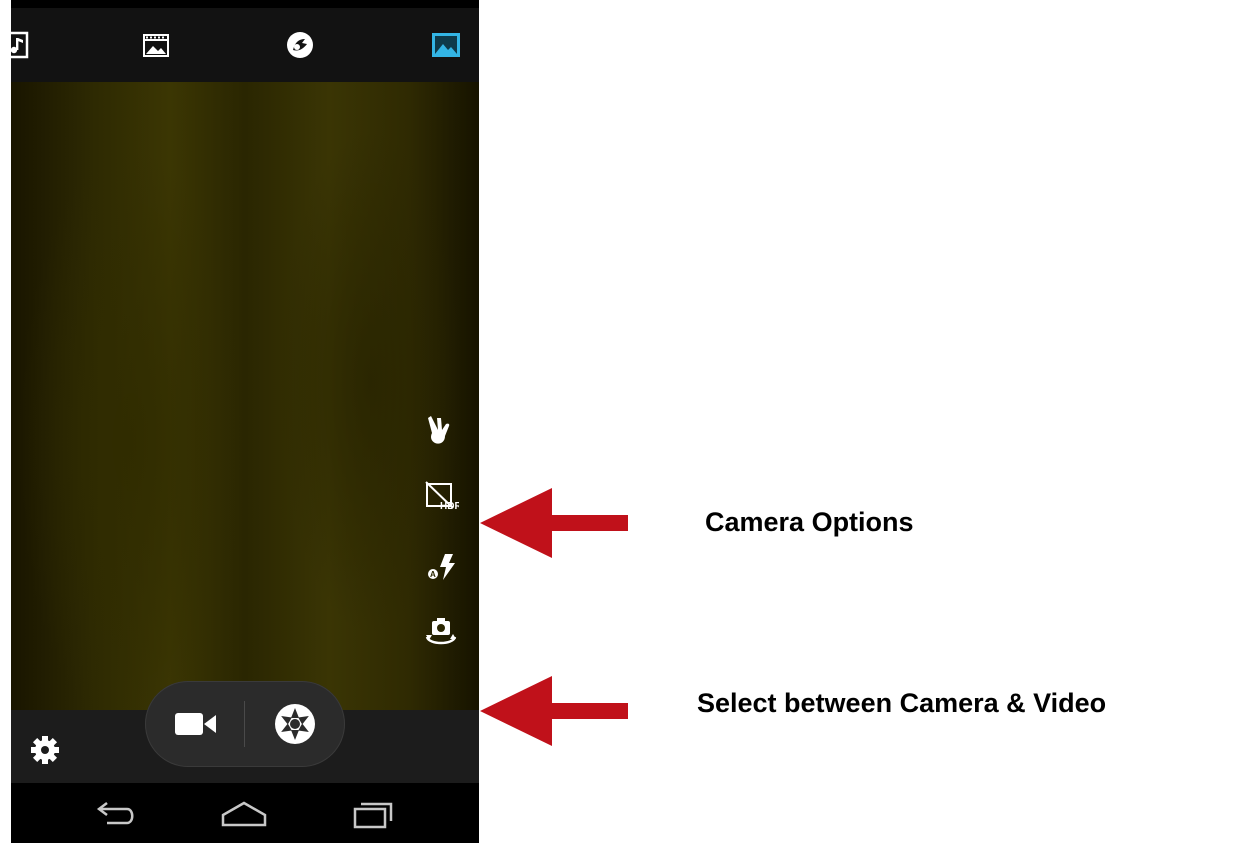 This screenshot has height=843, width=1254. What do you see at coordinates (156, 45) in the screenshot?
I see `film-frame-icon` at bounding box center [156, 45].